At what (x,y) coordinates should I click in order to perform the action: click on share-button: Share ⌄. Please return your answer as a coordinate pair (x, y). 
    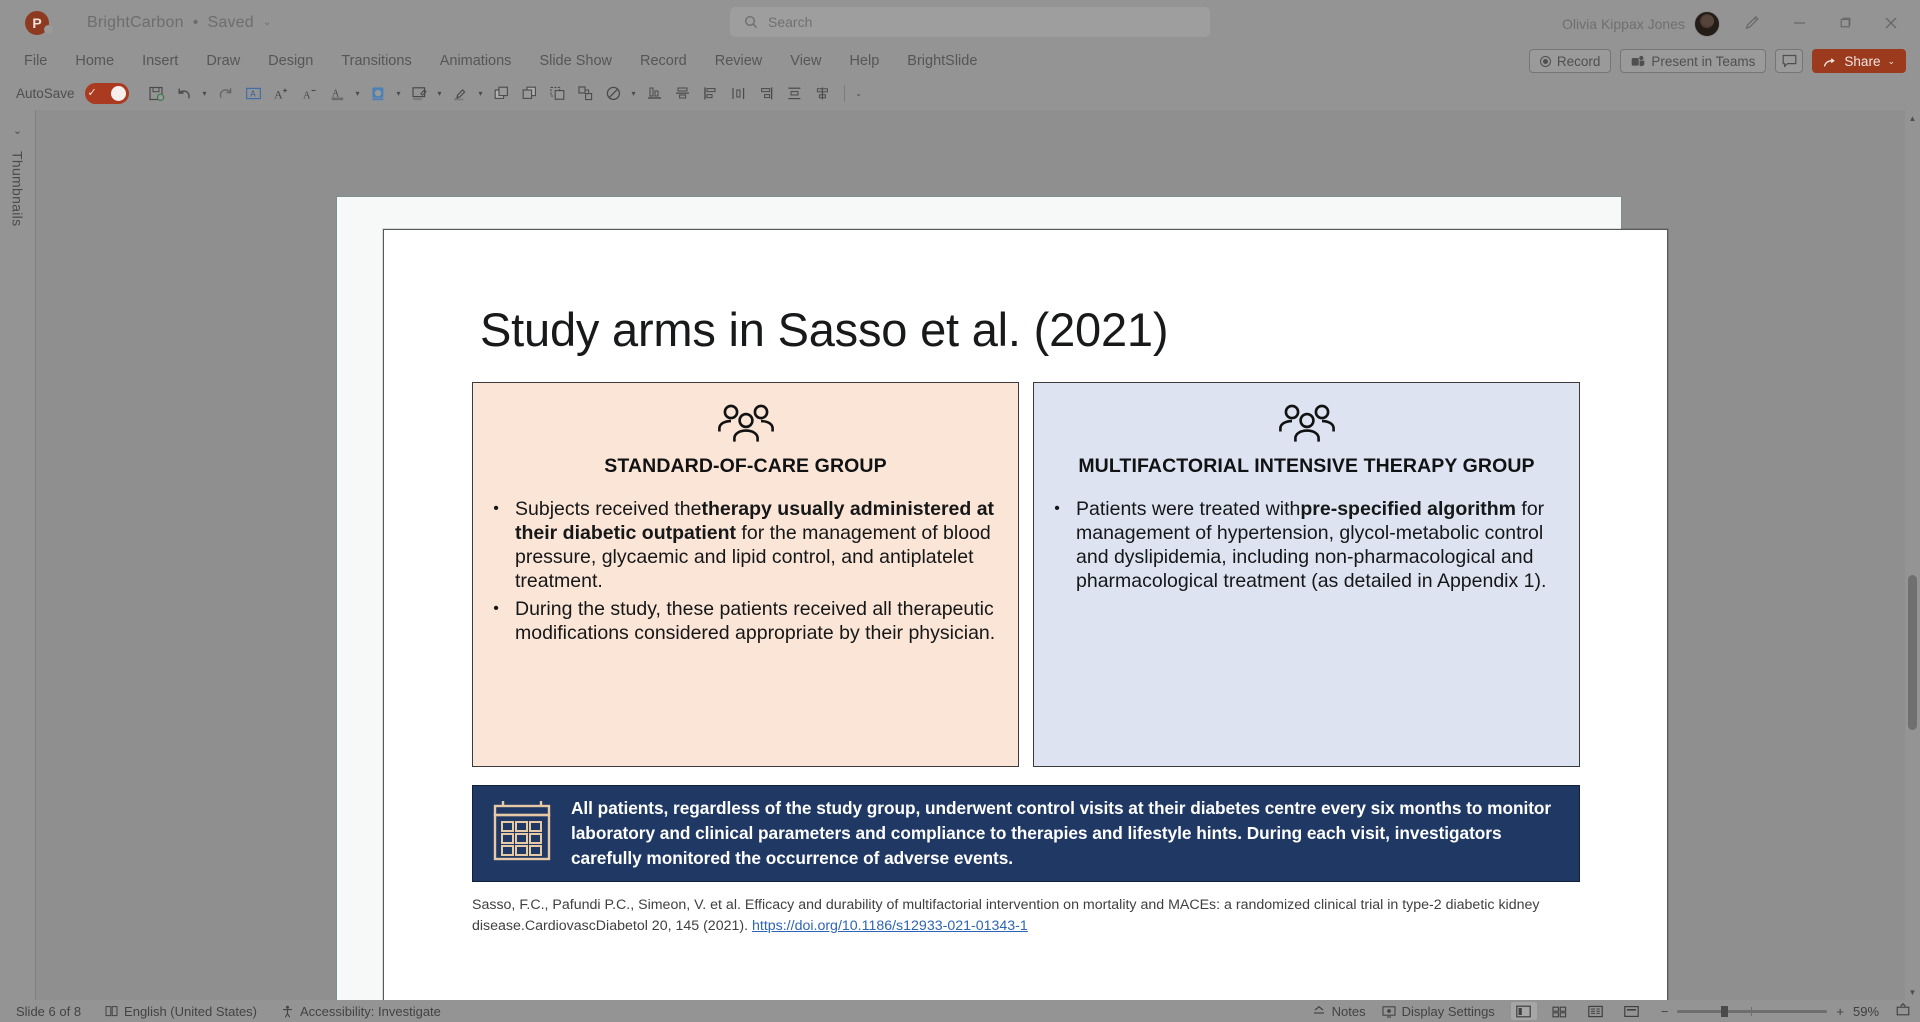
    Looking at the image, I should click on (1859, 61).